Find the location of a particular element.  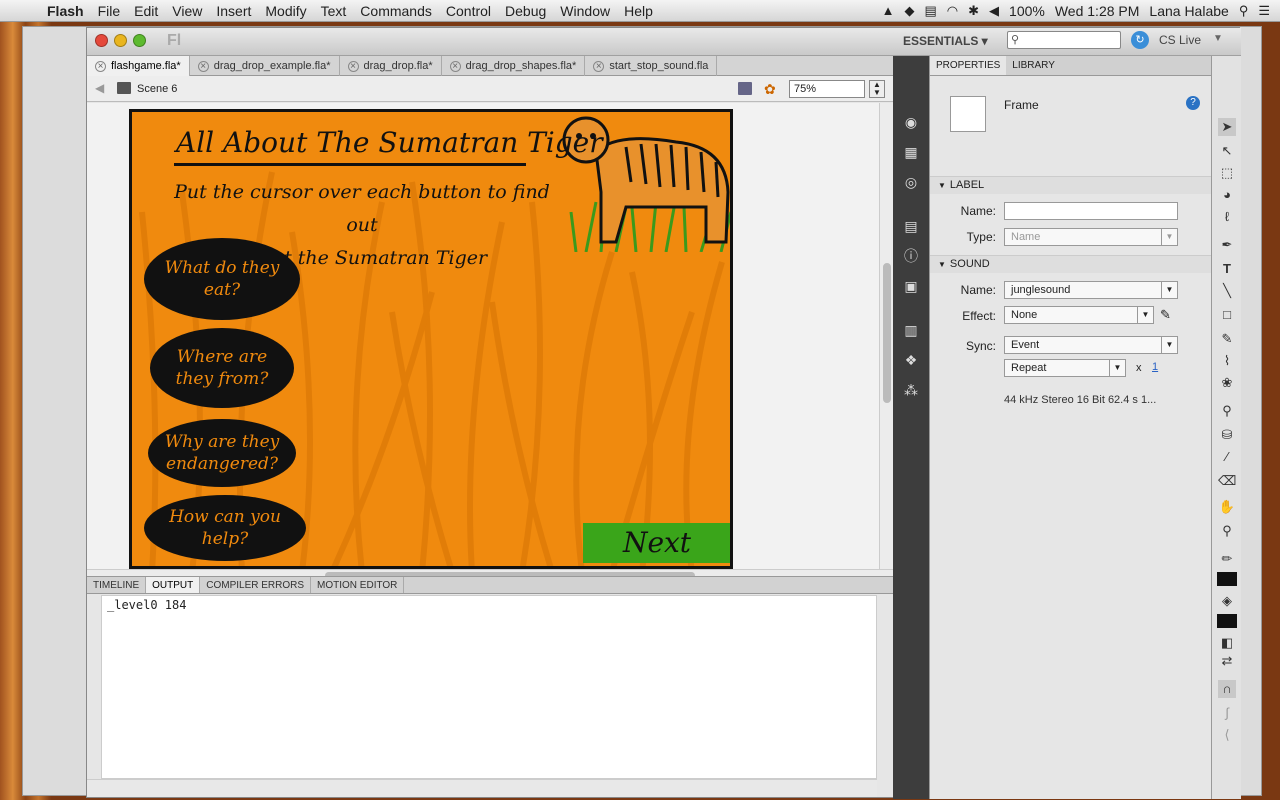

menu-window: Window is located at coordinates (585, 11).